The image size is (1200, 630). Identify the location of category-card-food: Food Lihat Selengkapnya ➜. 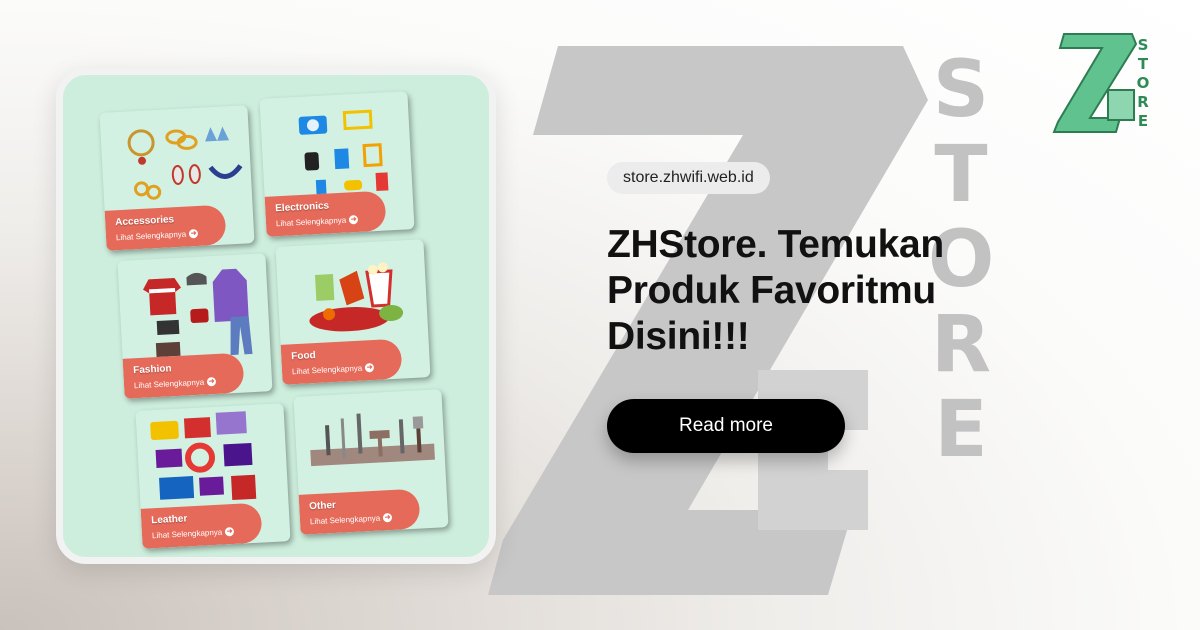
(353, 312).